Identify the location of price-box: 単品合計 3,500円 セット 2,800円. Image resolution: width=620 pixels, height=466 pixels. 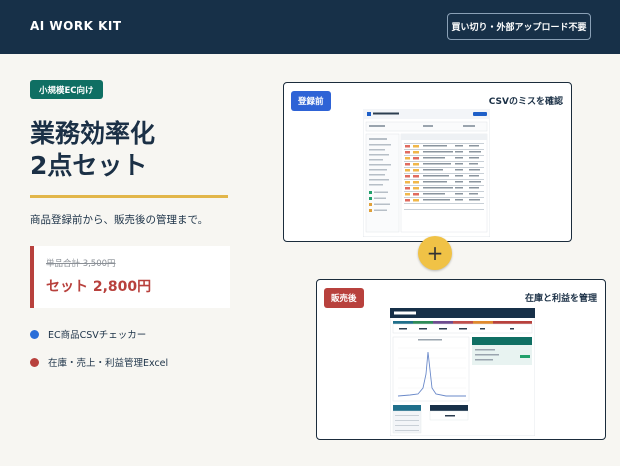
(130, 277).